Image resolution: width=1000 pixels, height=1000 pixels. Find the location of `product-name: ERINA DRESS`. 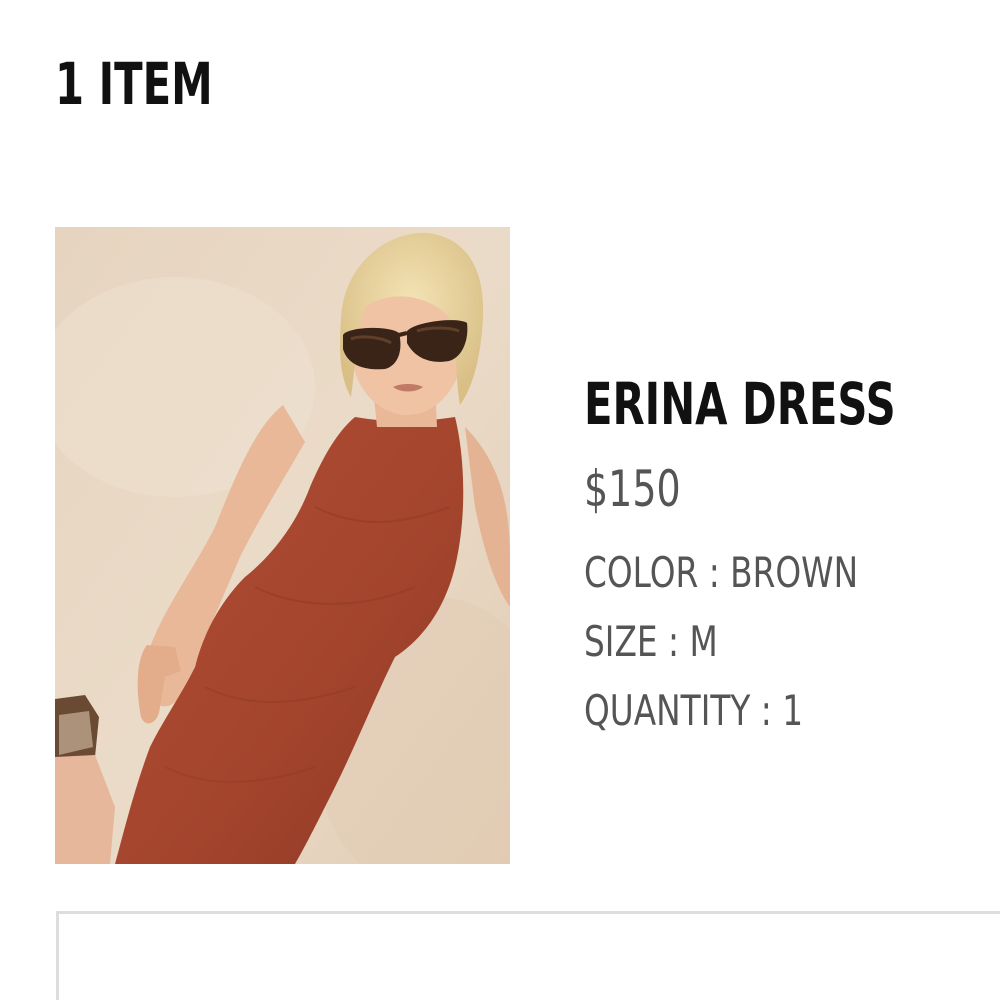

product-name: ERINA DRESS is located at coordinates (740, 404).